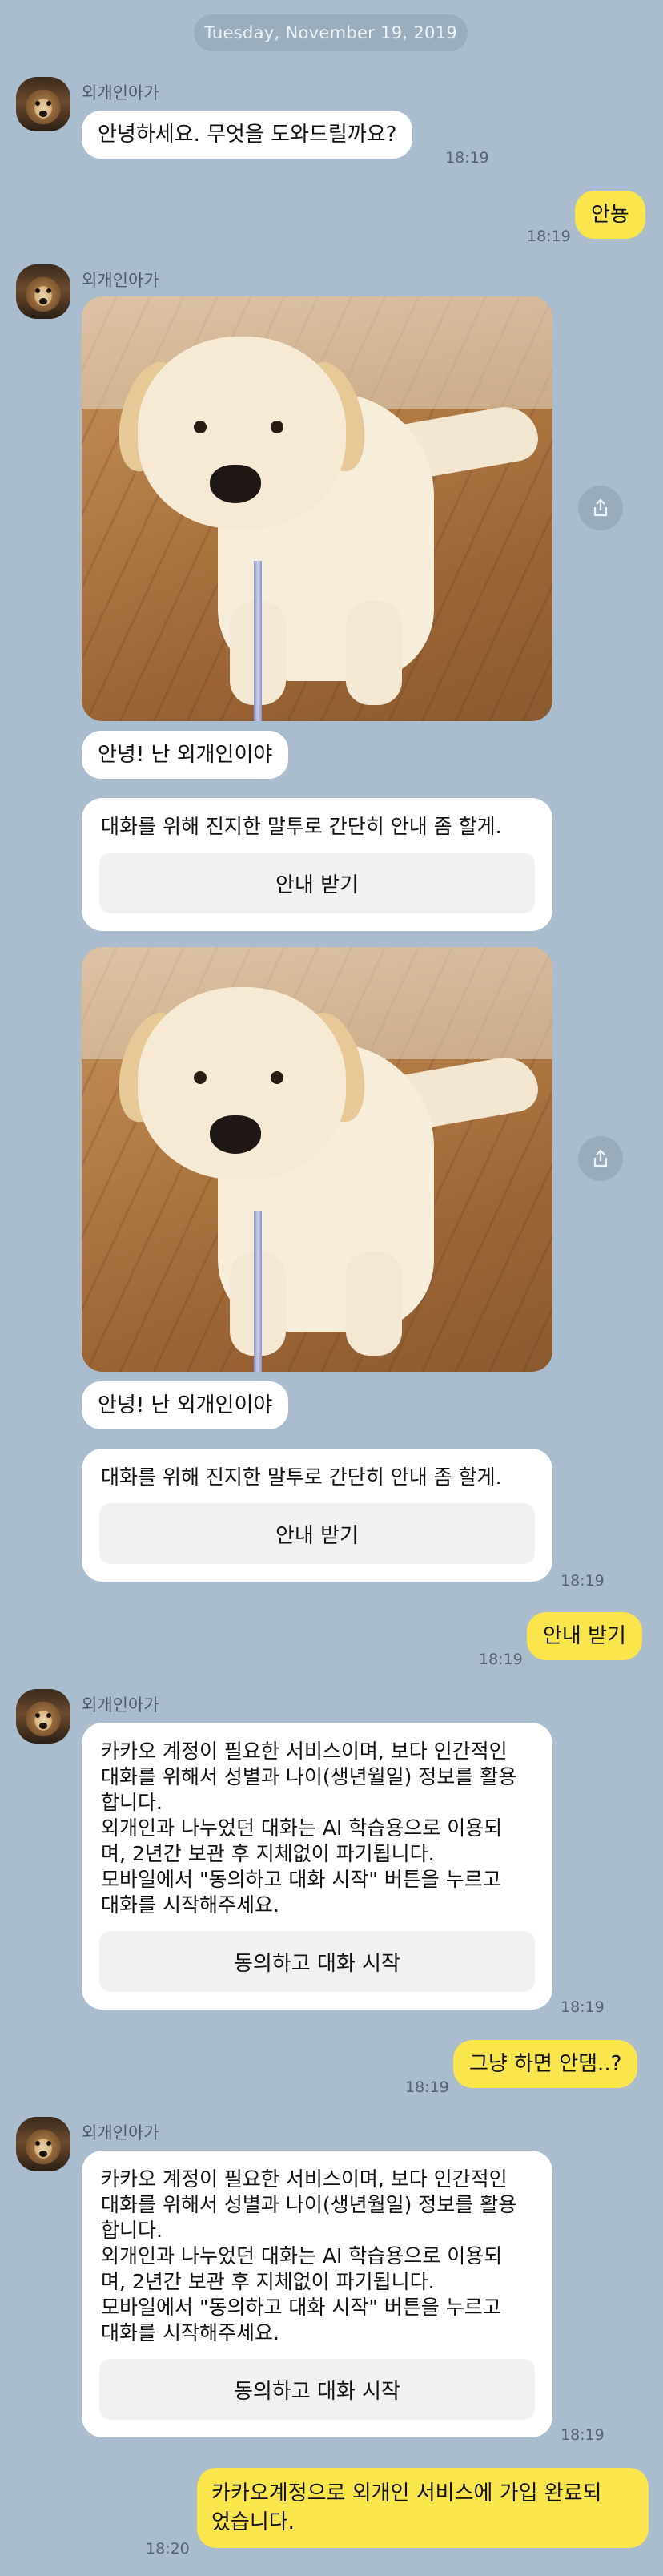  What do you see at coordinates (247, 135) in the screenshot?
I see `incoming-message: 안녕하세요. 무엇을 도와드릴까요?` at bounding box center [247, 135].